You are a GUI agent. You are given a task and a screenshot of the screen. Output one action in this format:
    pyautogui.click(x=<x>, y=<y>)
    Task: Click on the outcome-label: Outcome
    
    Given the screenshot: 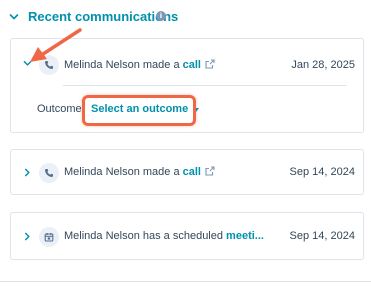 What is the action you would take?
    pyautogui.click(x=59, y=109)
    